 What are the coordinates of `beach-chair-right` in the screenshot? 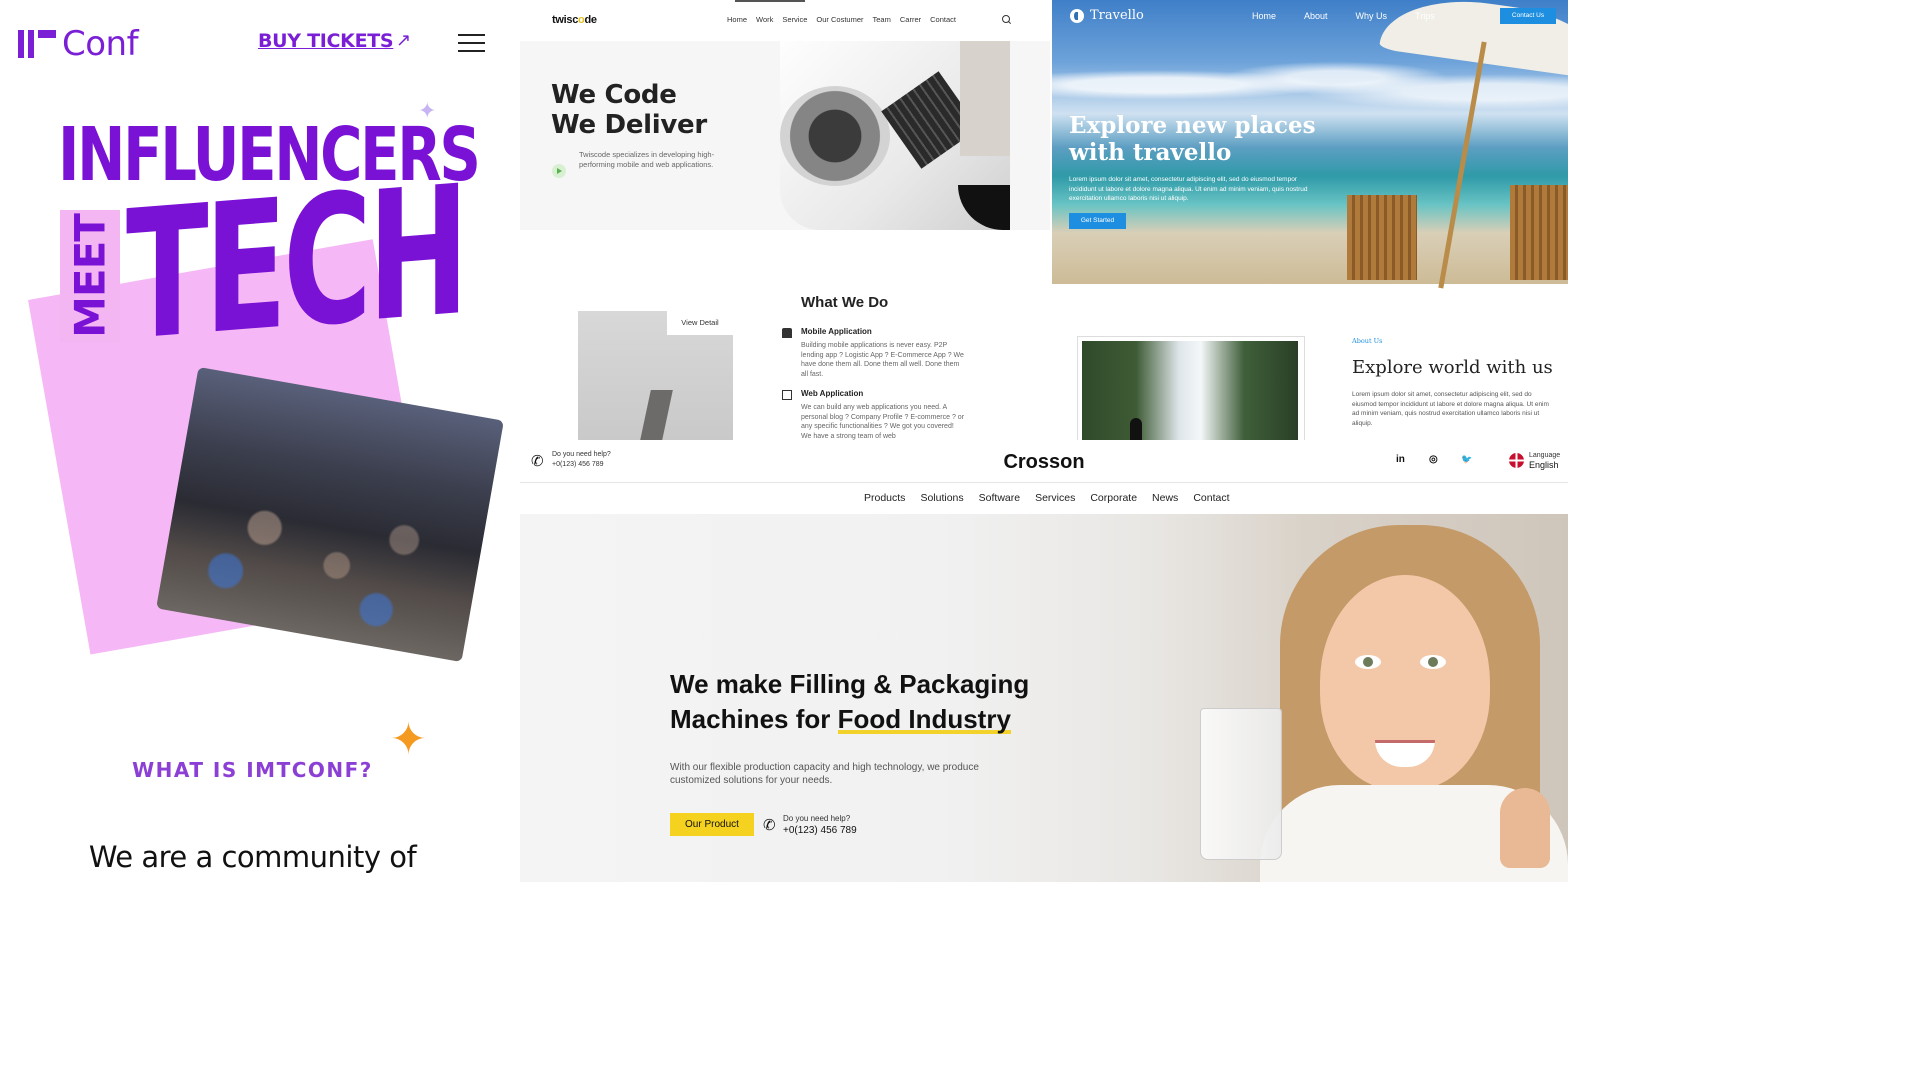 It's located at (1539, 232).